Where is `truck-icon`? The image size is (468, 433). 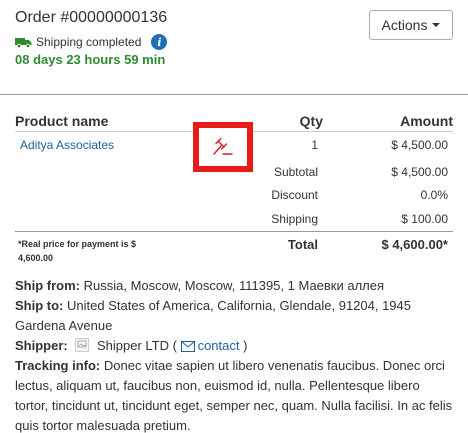
truck-icon is located at coordinates (23, 42).